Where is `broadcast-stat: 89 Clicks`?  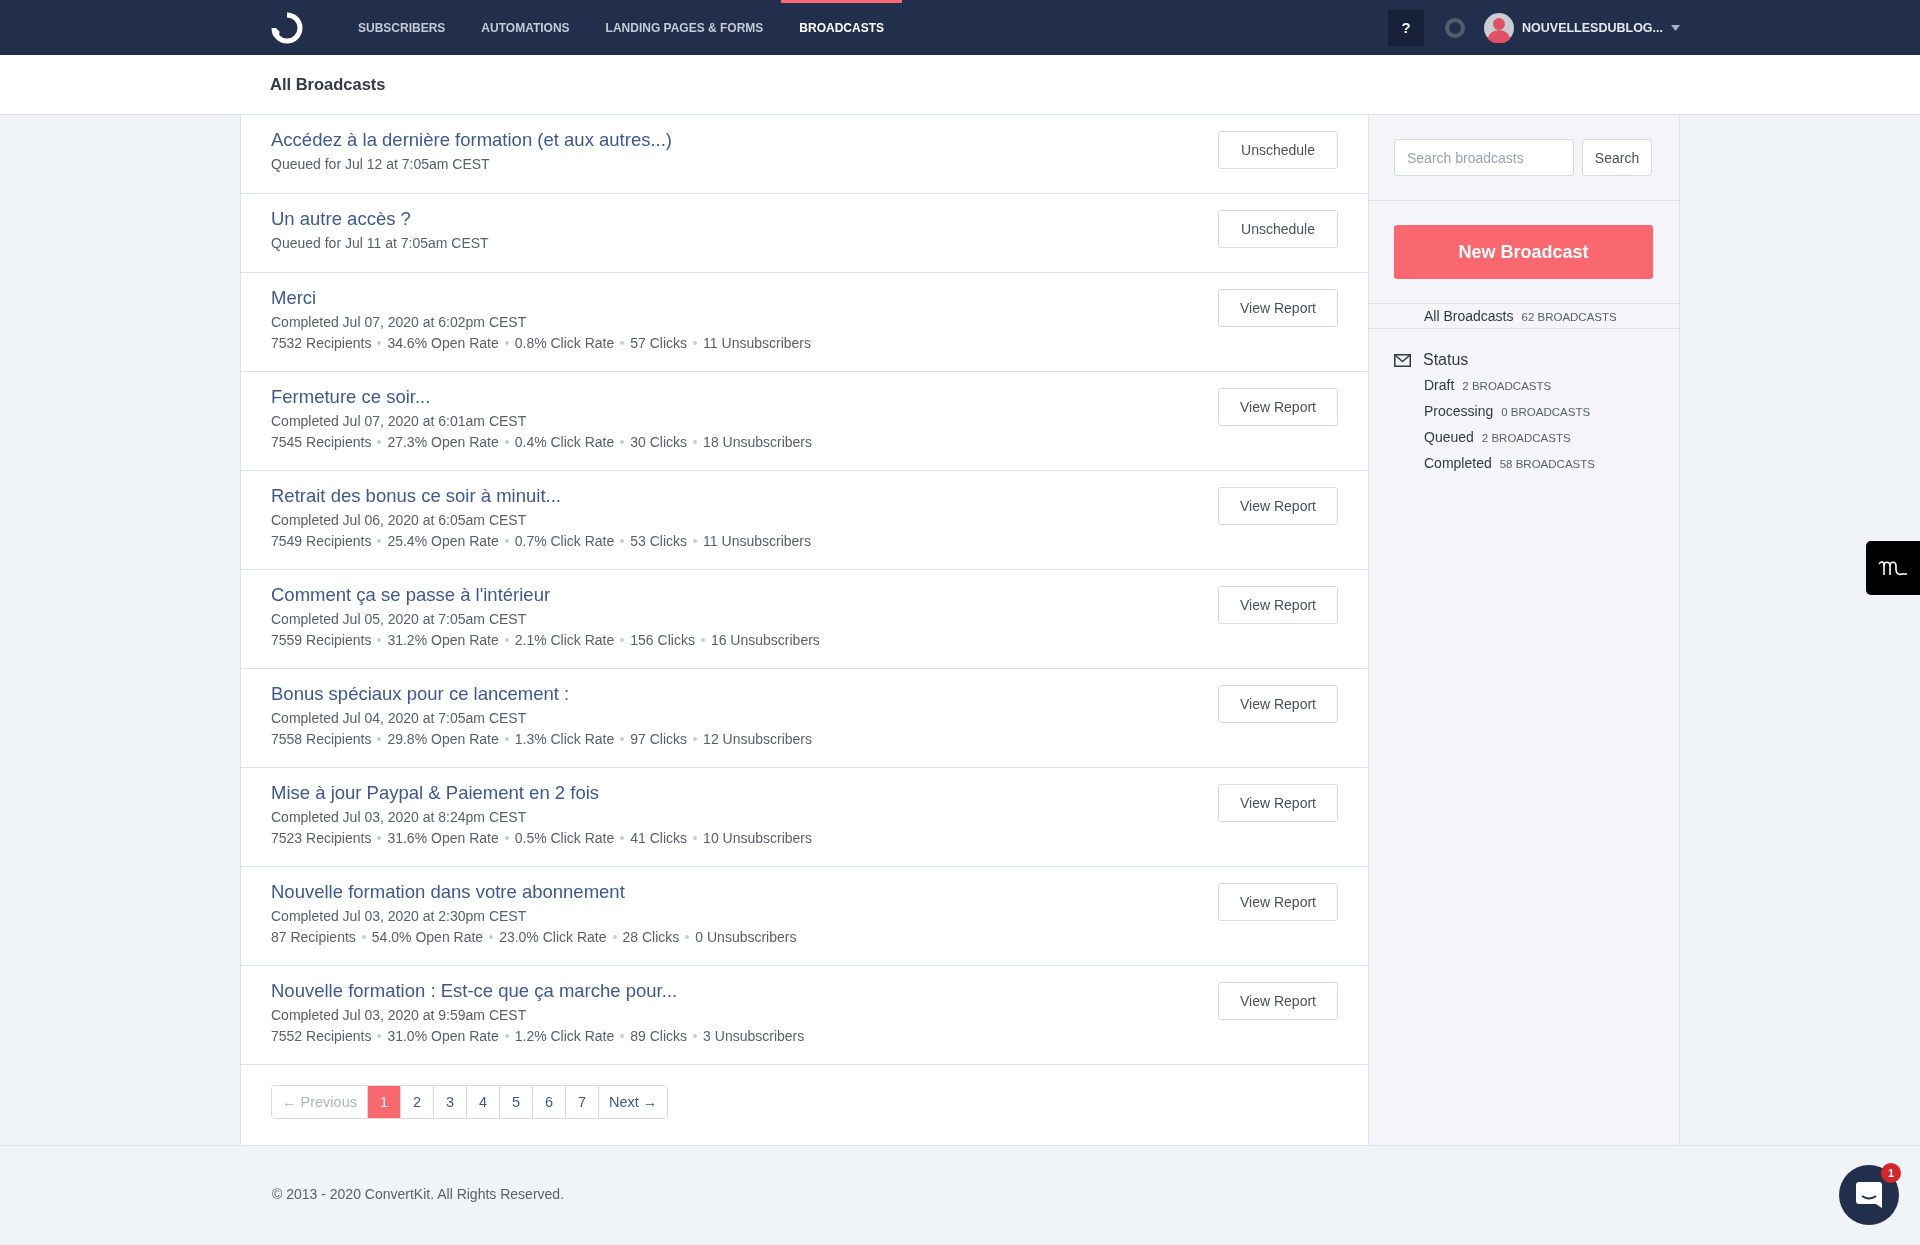 broadcast-stat: 89 Clicks is located at coordinates (659, 1036).